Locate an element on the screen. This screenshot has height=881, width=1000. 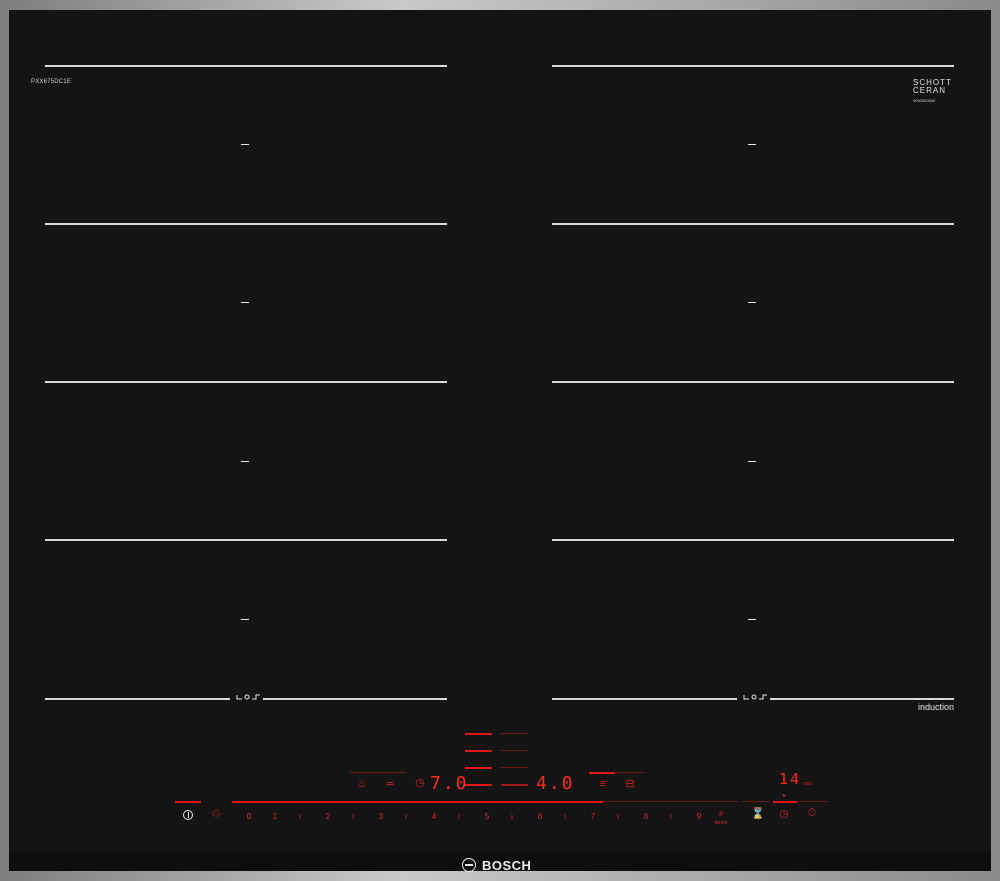
timer-unit: min is located at coordinates (808, 784).